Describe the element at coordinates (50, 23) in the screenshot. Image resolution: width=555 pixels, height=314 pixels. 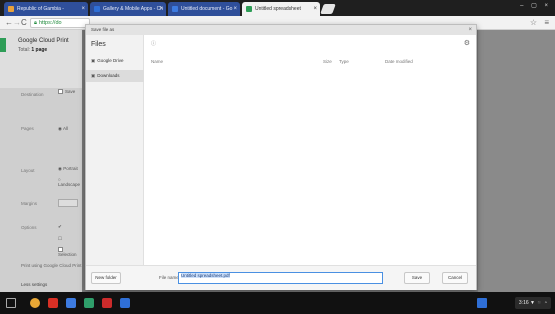
I see `url-text: https://do` at that location.